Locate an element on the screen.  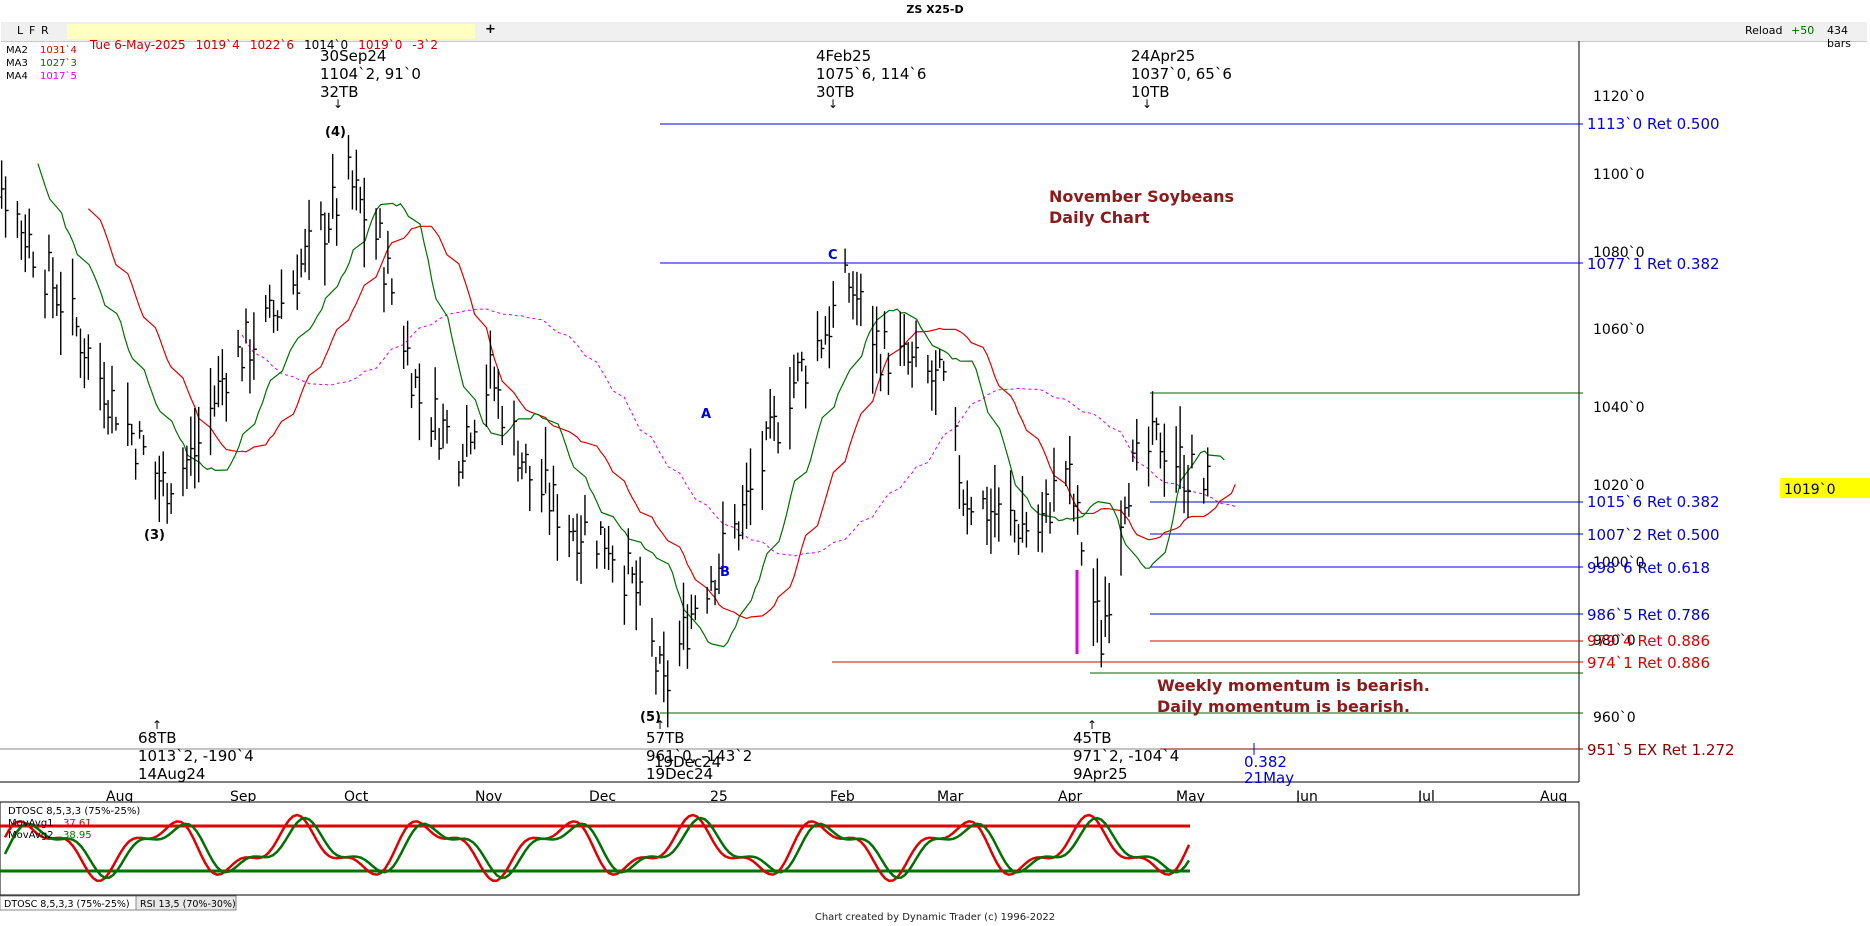
y-tick-label: 1040`0 is located at coordinates (1619, 408).